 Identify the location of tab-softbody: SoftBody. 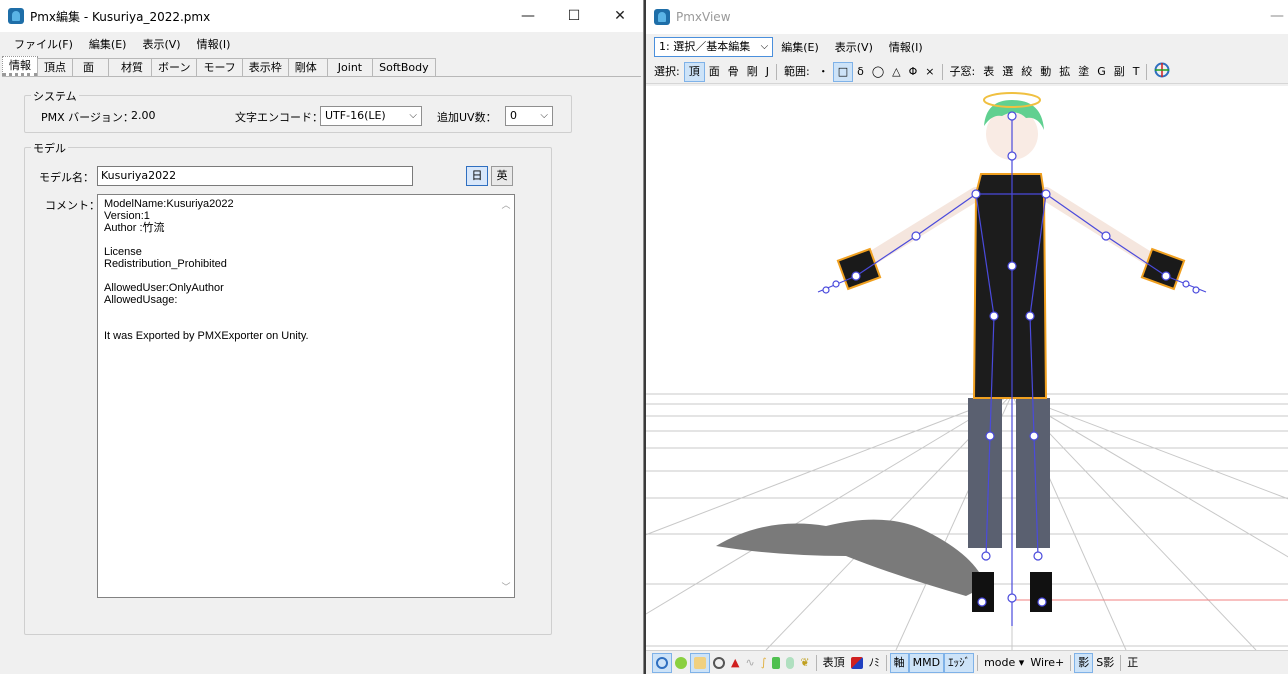
(404, 67).